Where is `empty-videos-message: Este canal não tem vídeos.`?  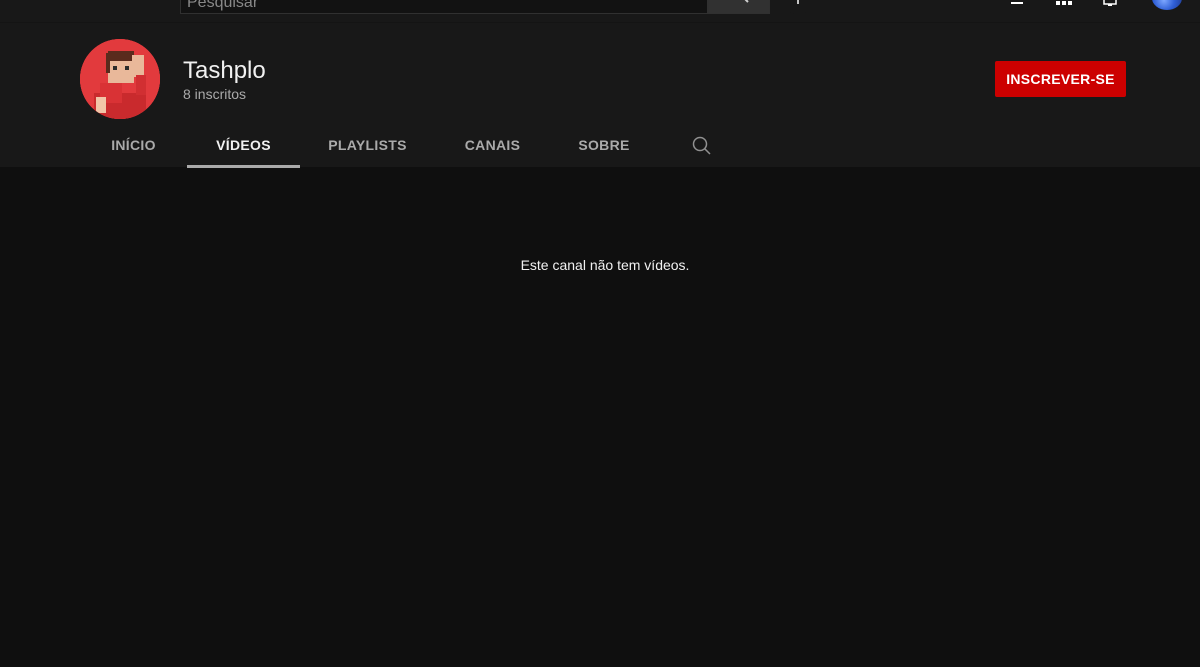
empty-videos-message: Este canal não tem vídeos. is located at coordinates (605, 265).